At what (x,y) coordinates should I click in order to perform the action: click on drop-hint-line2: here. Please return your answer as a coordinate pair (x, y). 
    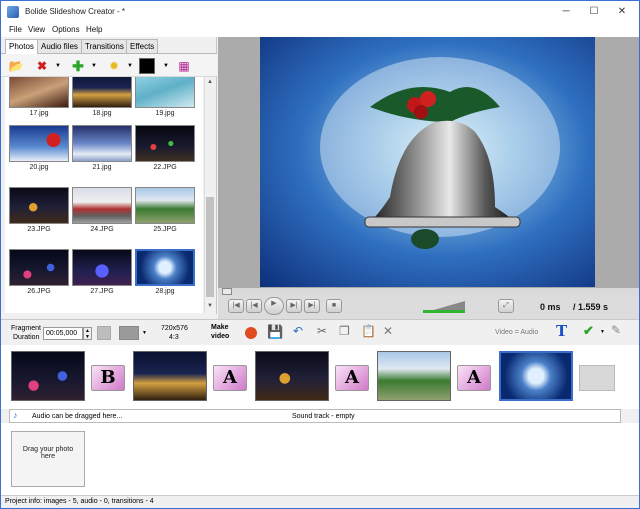
    Looking at the image, I should click on (47, 456).